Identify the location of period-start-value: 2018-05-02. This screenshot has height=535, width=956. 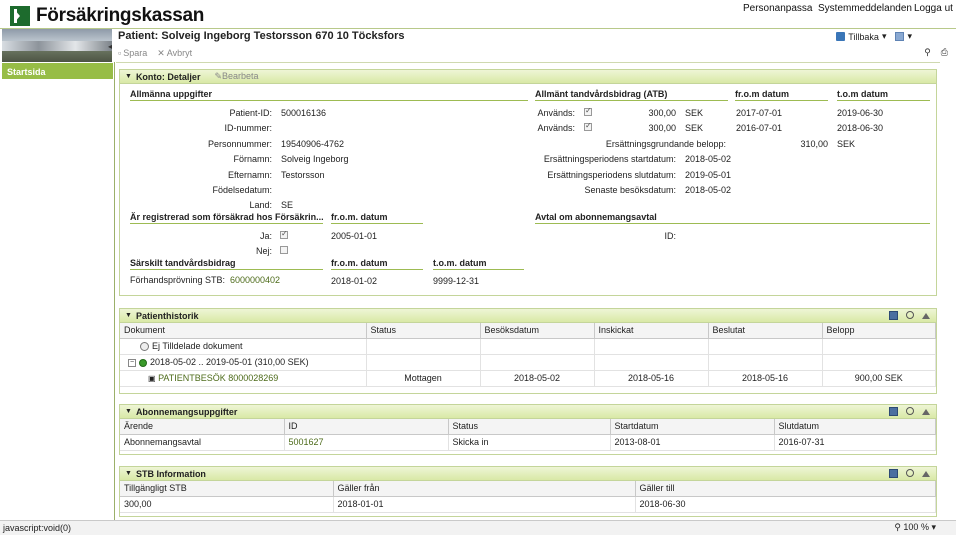
(708, 159).